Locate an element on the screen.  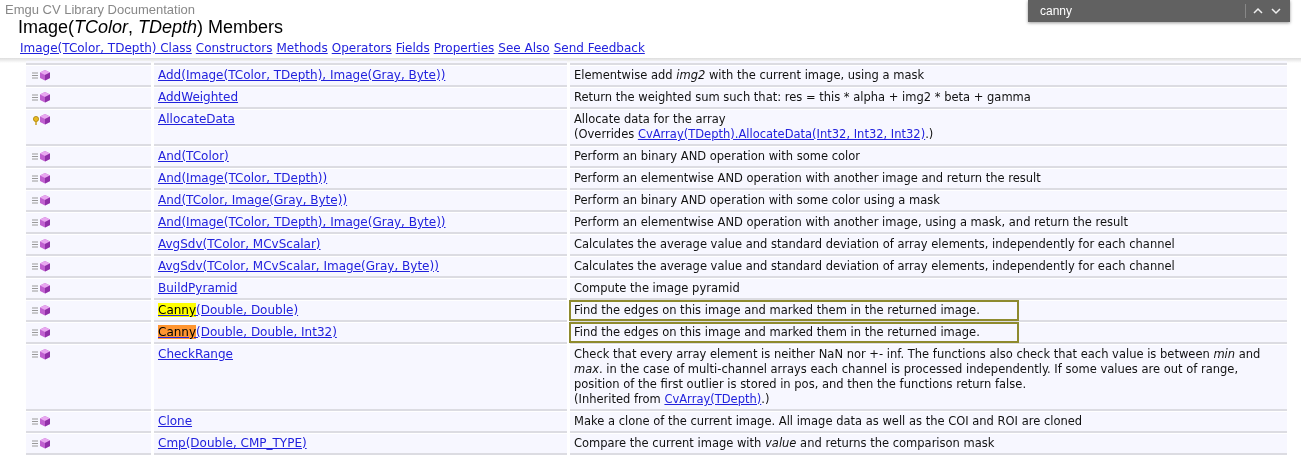
chevron-down-icon is located at coordinates (1276, 11).